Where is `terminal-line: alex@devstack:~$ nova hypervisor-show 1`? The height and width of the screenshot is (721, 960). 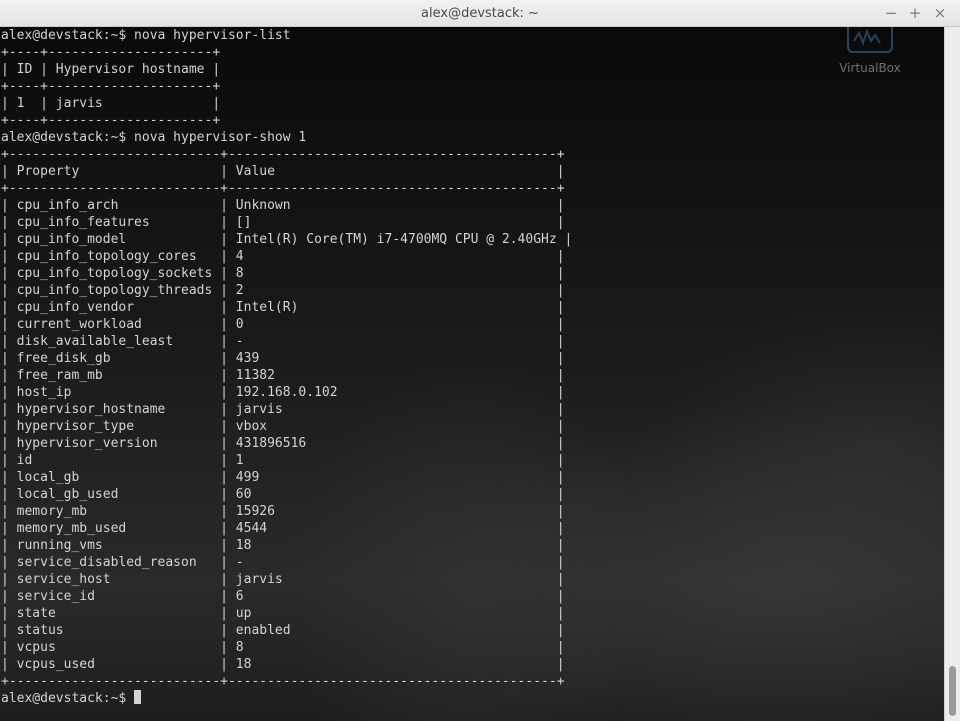
terminal-line: alex@devstack:~$ nova hypervisor-show 1 is located at coordinates (154, 137).